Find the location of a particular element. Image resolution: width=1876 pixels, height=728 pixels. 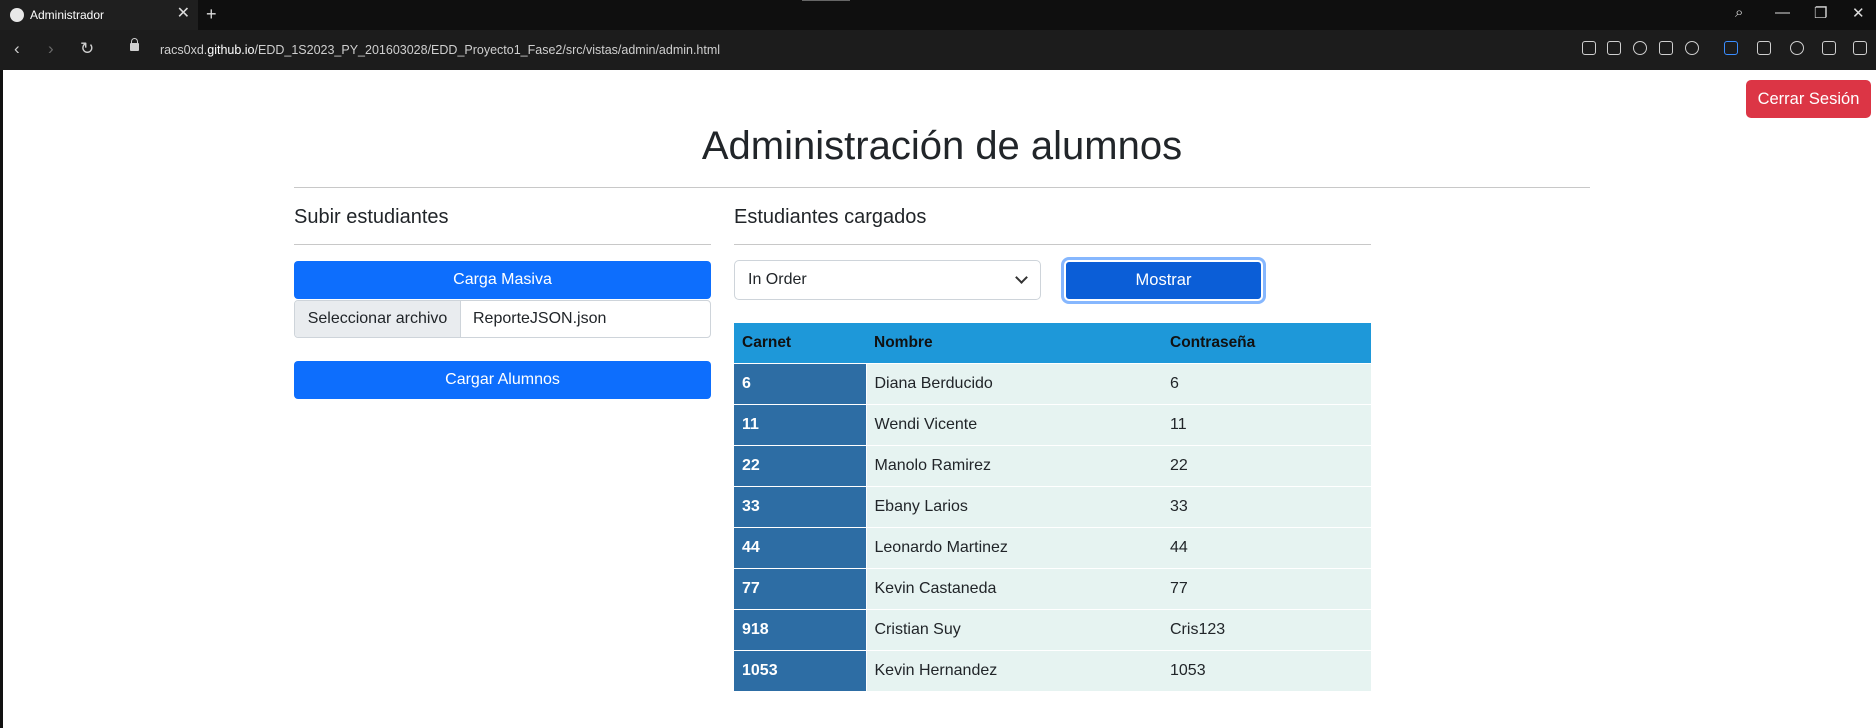

table-row: 6 Diana Berducido 6 is located at coordinates (1052, 383).